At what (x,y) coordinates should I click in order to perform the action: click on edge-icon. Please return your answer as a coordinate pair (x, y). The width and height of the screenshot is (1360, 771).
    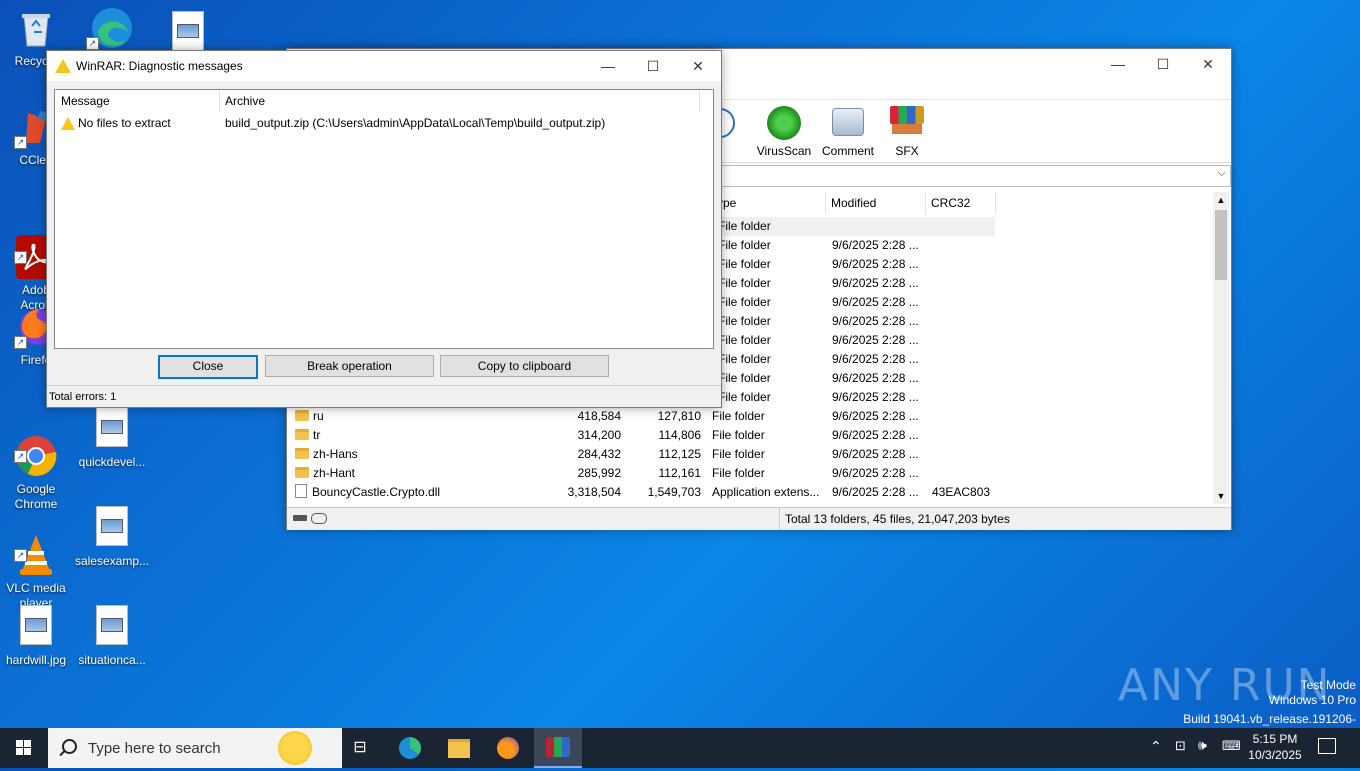
    Looking at the image, I should click on (410, 748).